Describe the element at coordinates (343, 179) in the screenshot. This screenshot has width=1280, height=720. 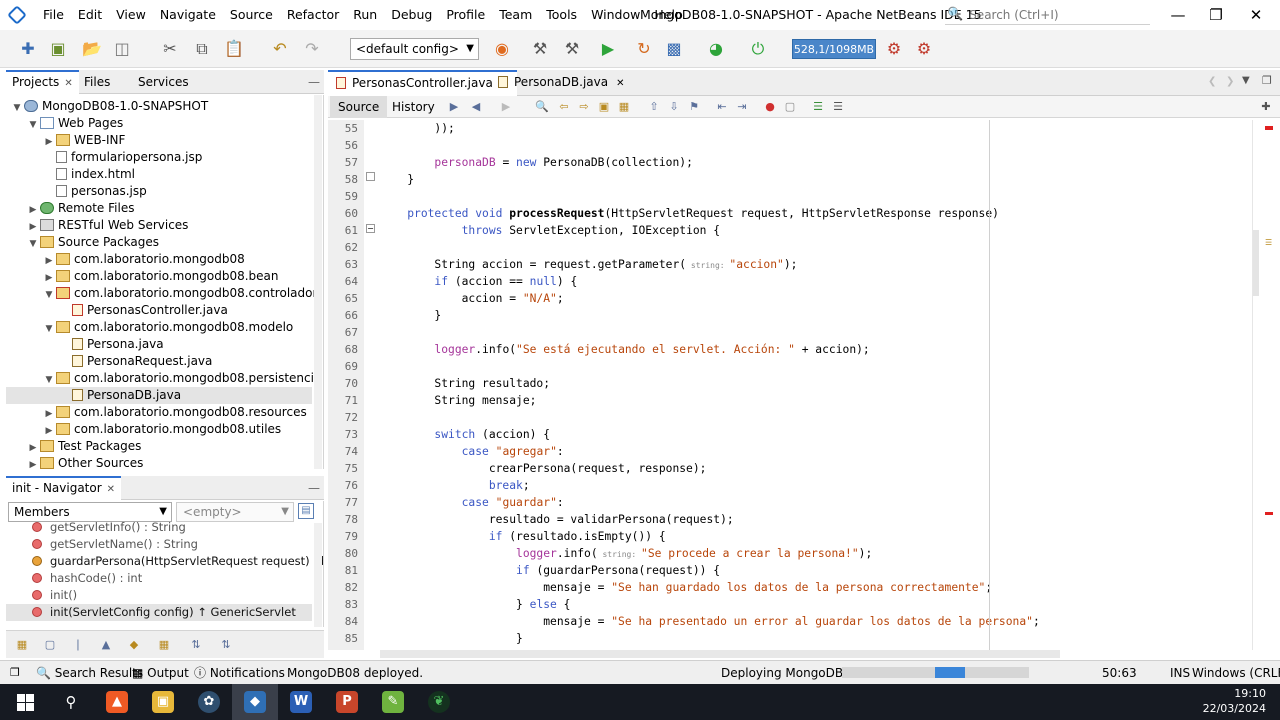
I see `line-number: 58` at that location.